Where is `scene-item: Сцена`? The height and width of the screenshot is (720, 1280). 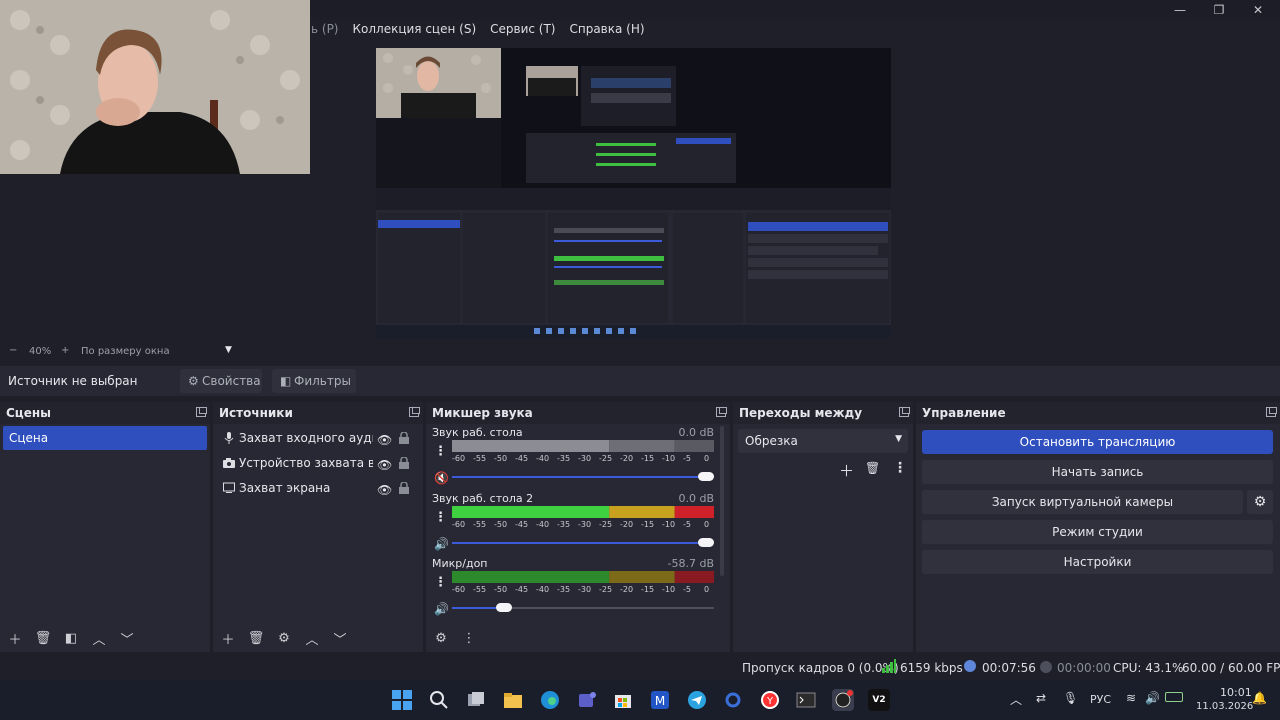 scene-item: Сцена is located at coordinates (105, 438).